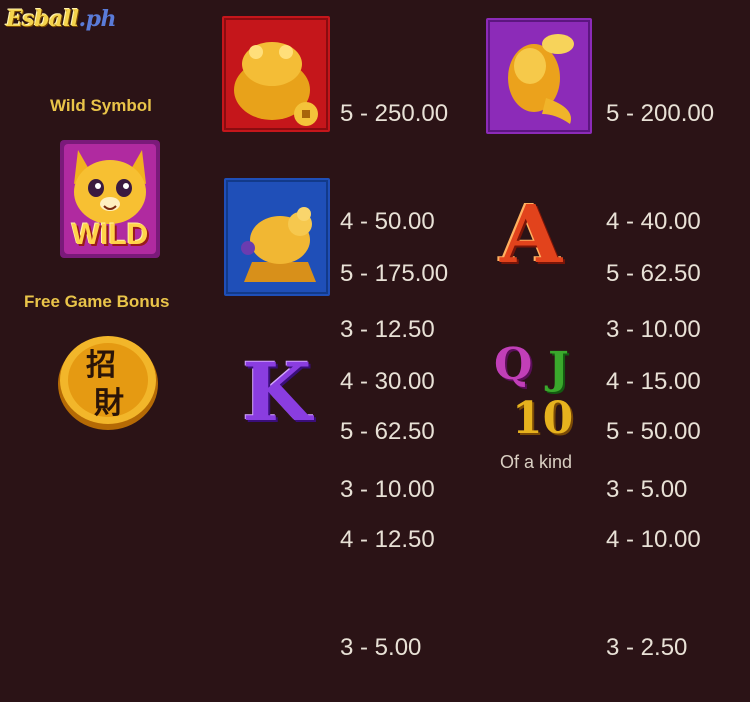  Describe the element at coordinates (660, 113) in the screenshot. I see `koi-pay-5: 5 - 200.00` at that location.